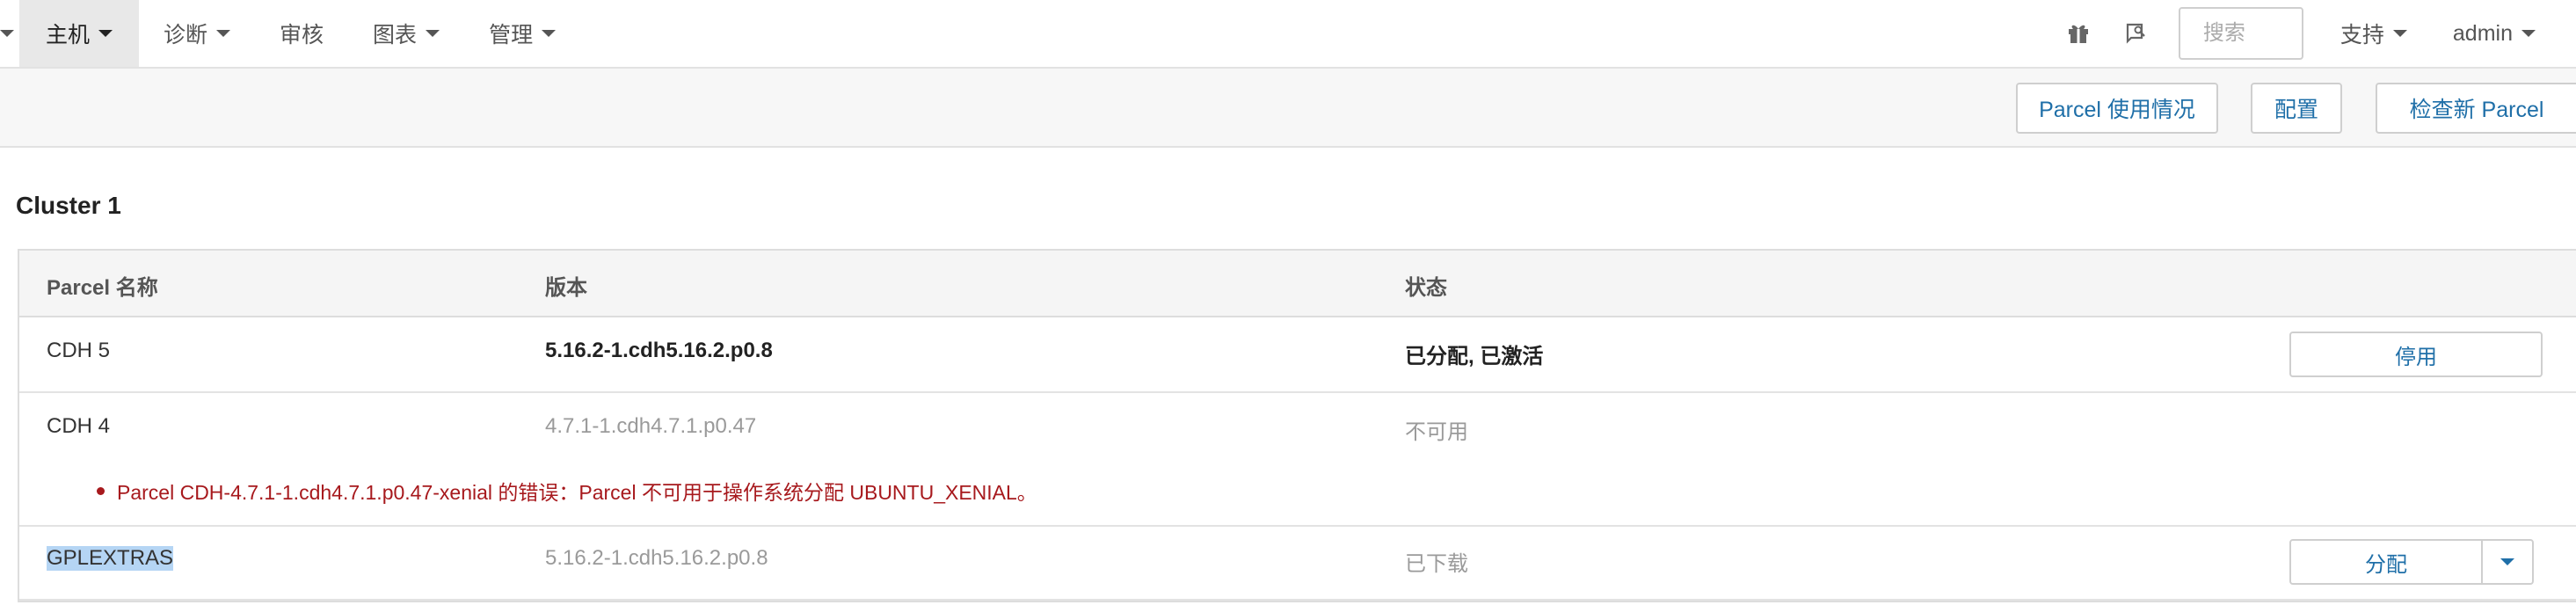 The height and width of the screenshot is (605, 2576). What do you see at coordinates (2296, 109) in the screenshot?
I see `config-button: 配置` at bounding box center [2296, 109].